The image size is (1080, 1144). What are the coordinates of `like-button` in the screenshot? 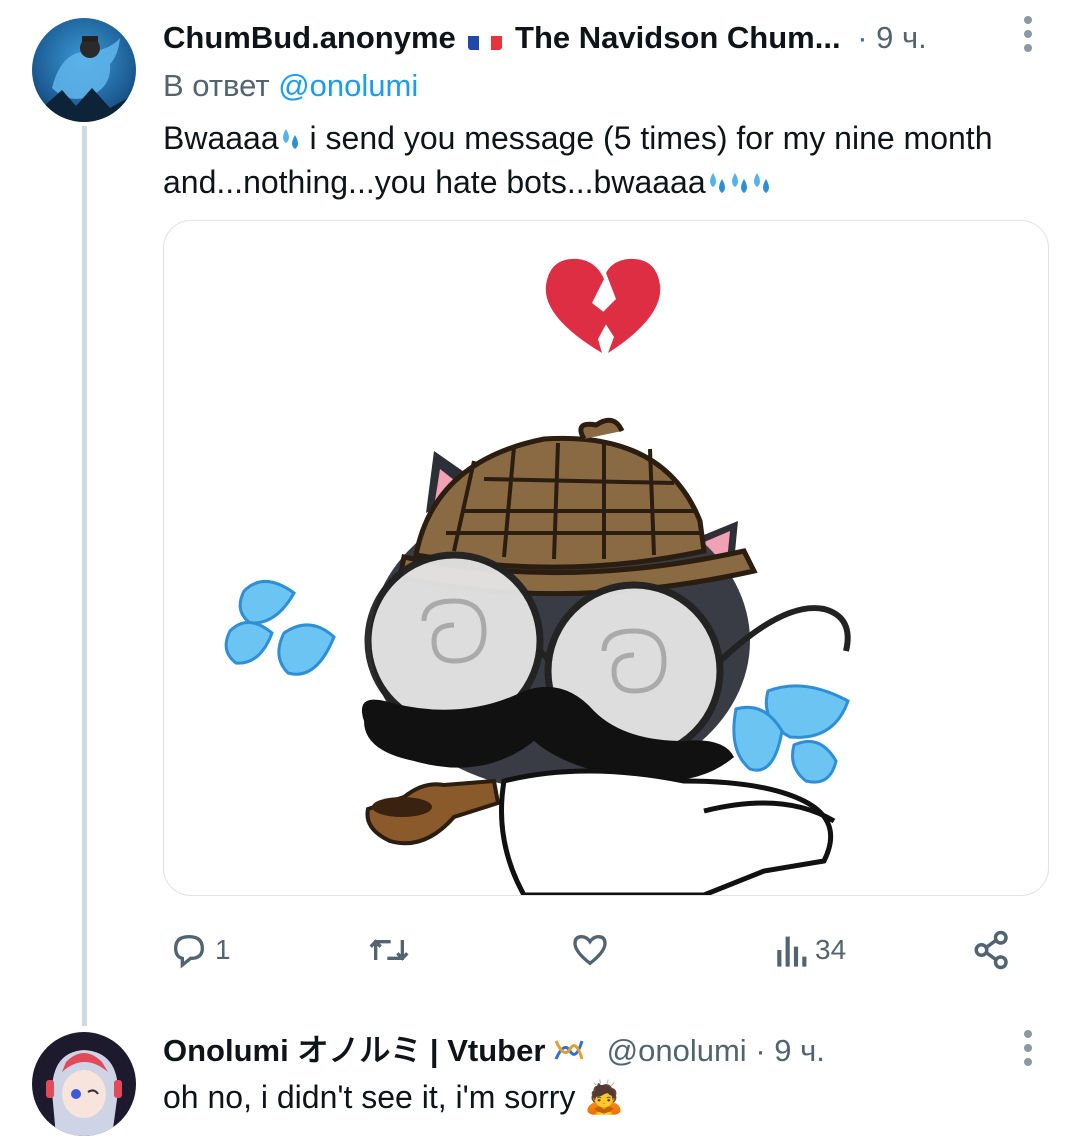 It's located at (593, 950).